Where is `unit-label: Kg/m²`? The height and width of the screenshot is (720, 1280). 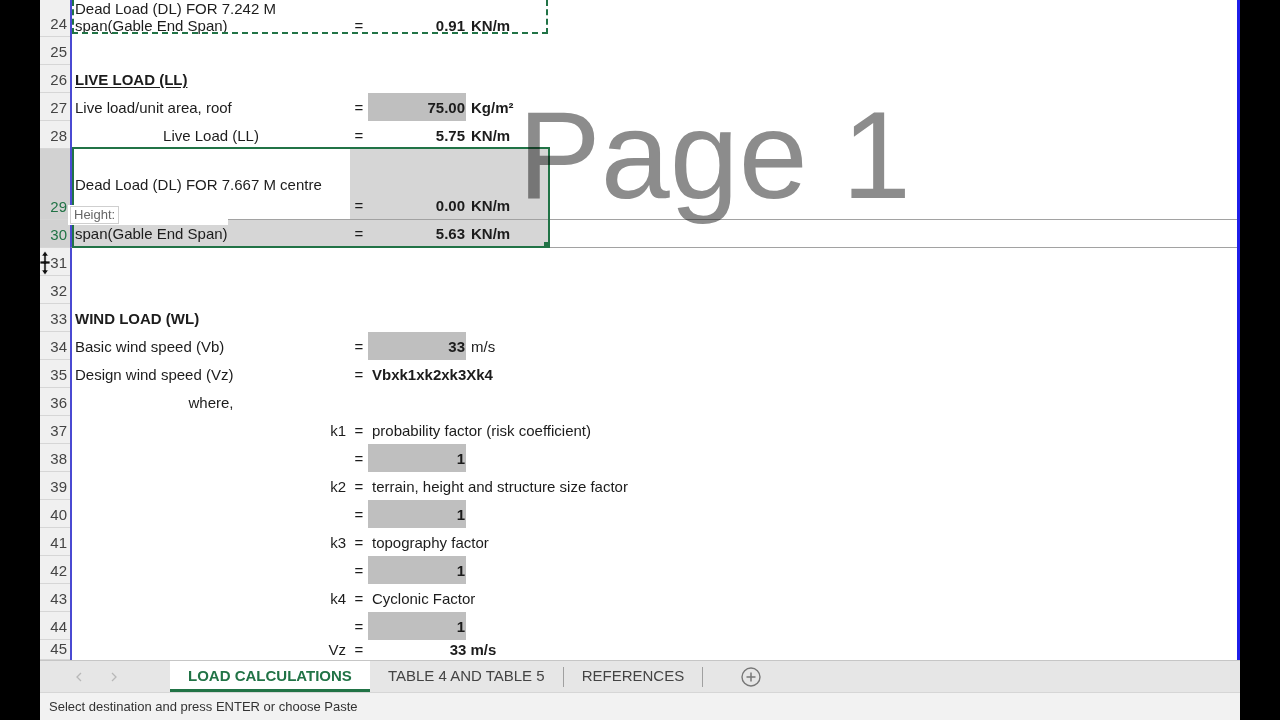
unit-label: Kg/m² is located at coordinates (492, 107).